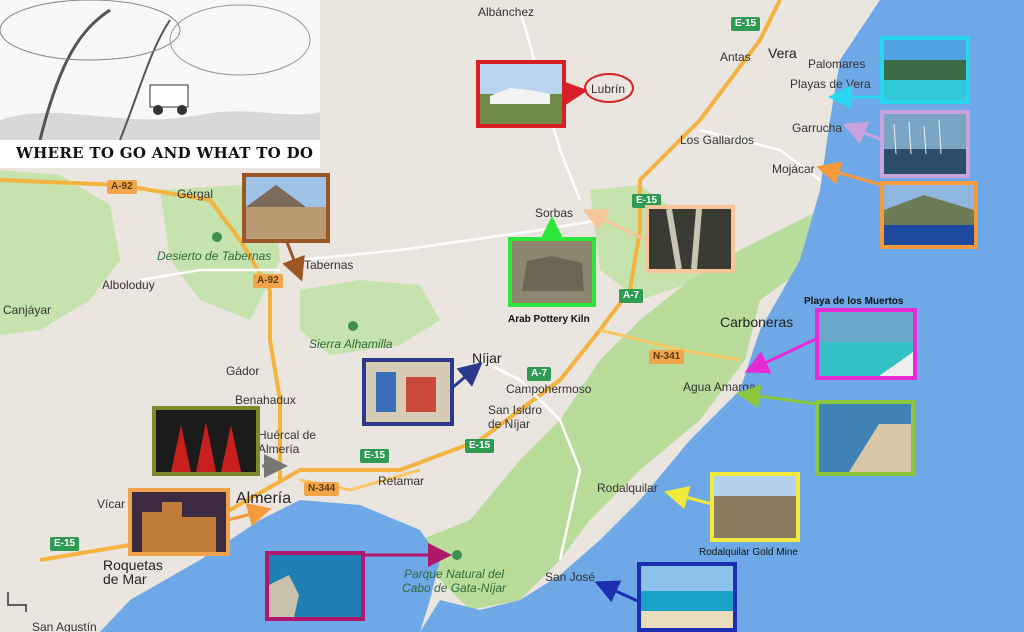  I want to click on banner: WHERE TO GO AND WHAT TO DO, so click(160, 84).